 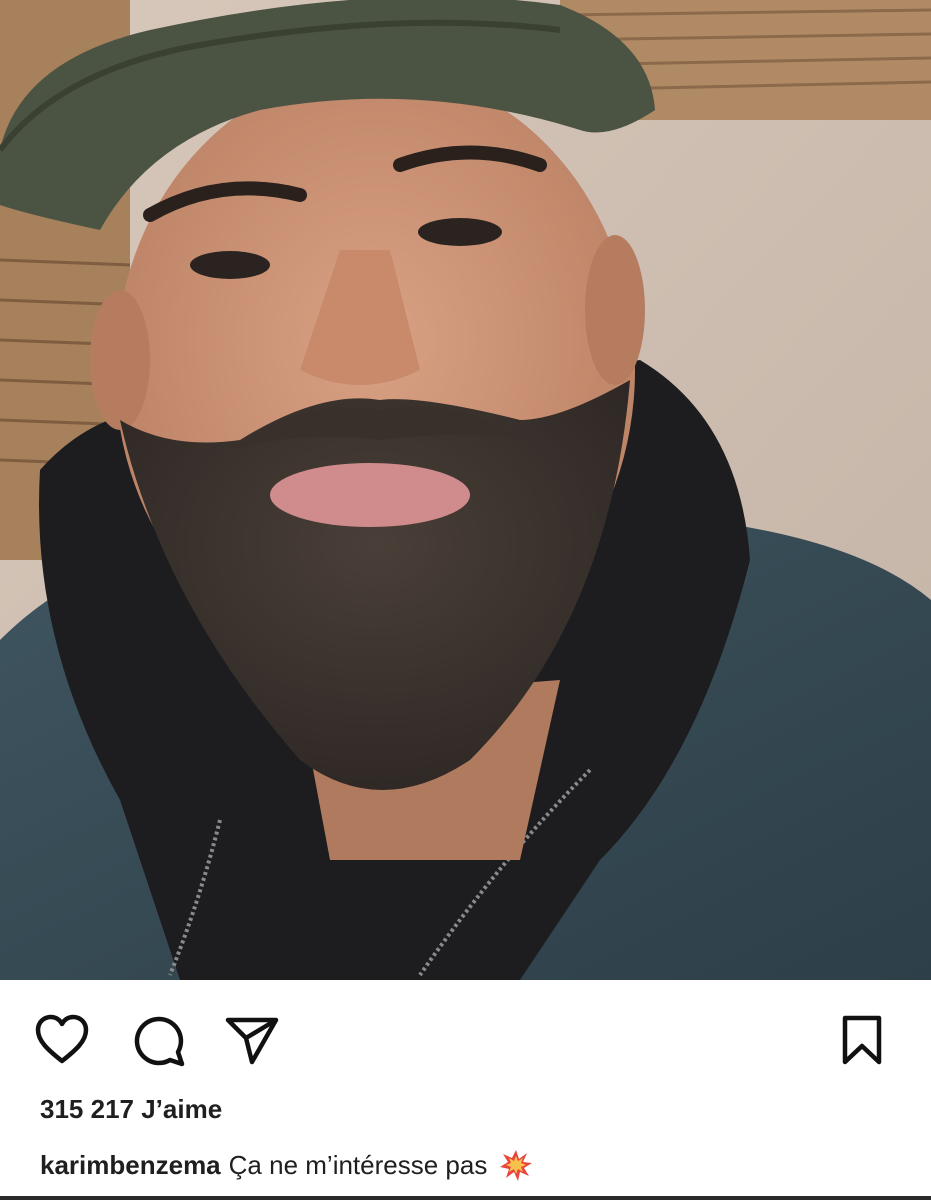 I want to click on comment-button, so click(x=158, y=1040).